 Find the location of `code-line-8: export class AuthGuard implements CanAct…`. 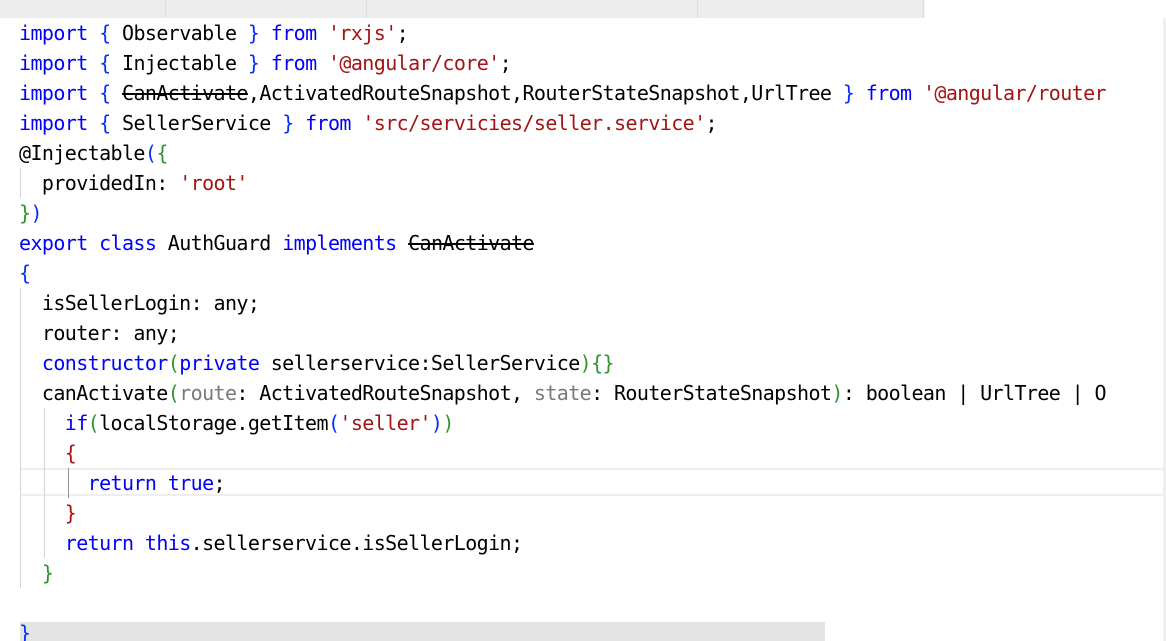

code-line-8: export class AuthGuard implements CanAct… is located at coordinates (277, 243).